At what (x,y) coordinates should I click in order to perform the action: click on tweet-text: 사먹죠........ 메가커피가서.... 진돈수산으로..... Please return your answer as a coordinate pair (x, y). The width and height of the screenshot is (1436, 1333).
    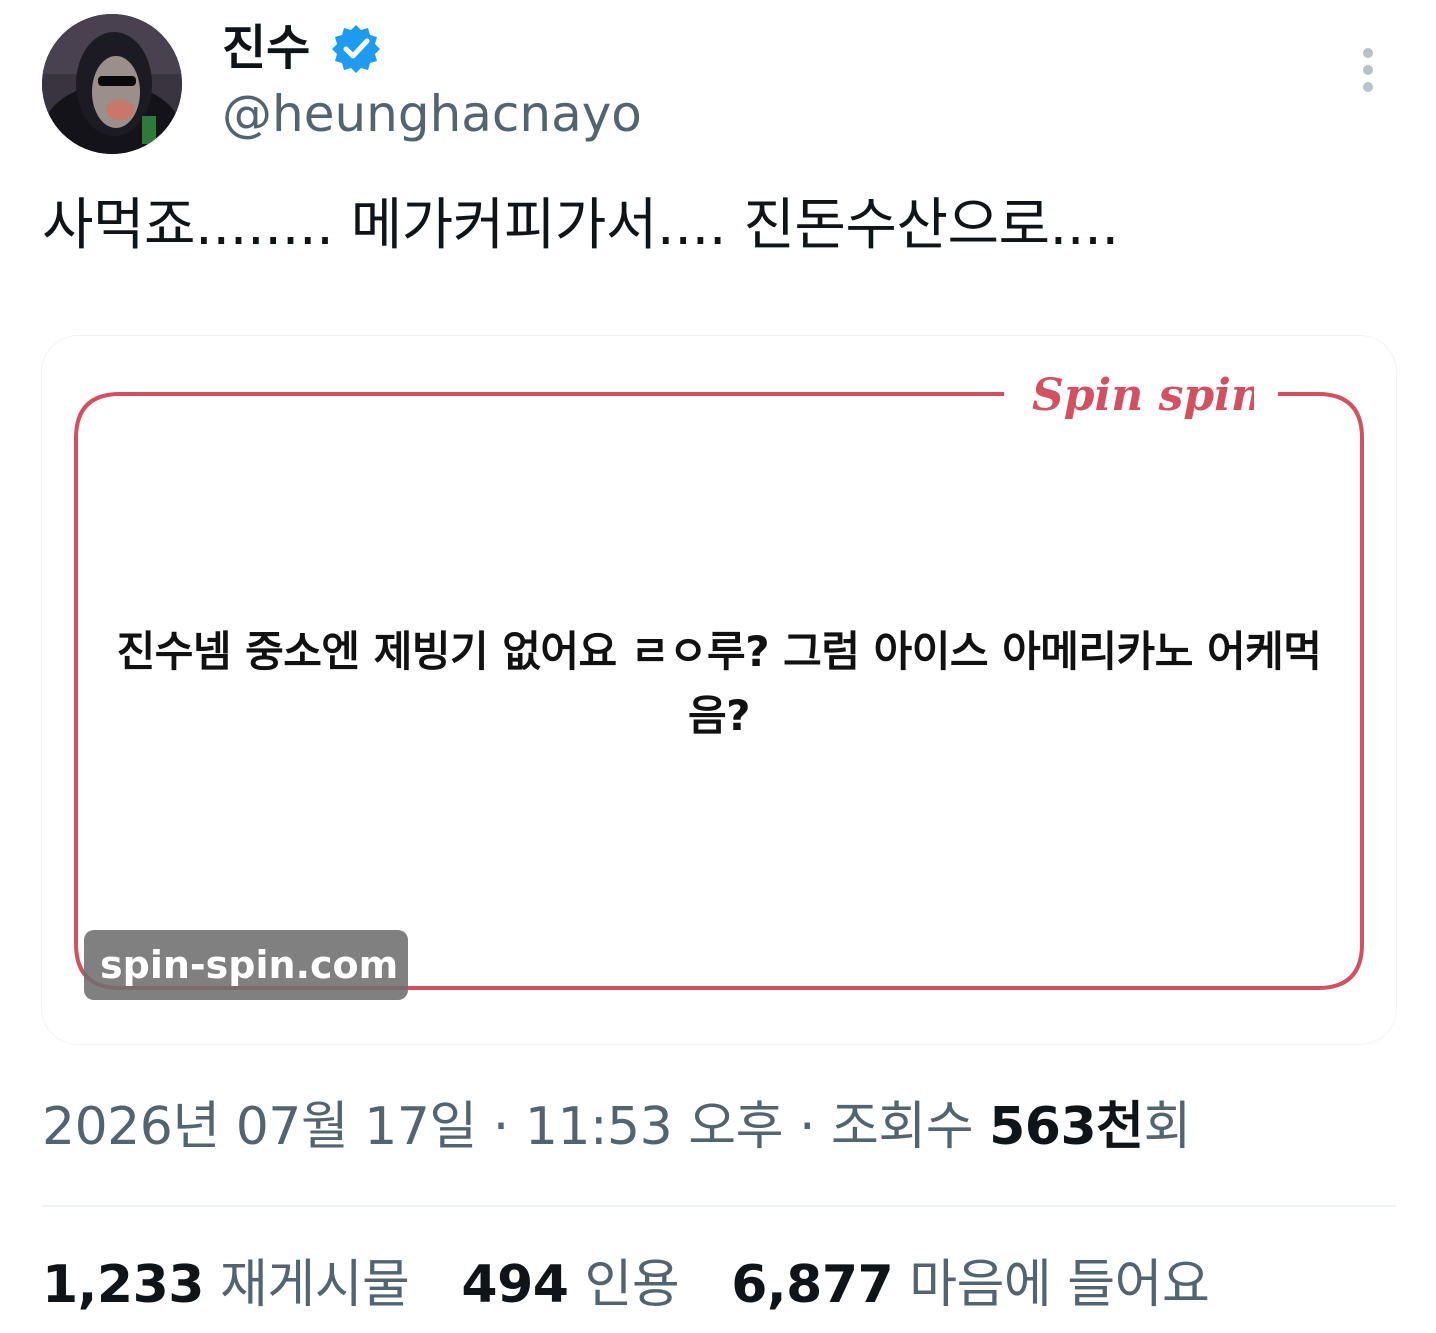
    Looking at the image, I should click on (580, 225).